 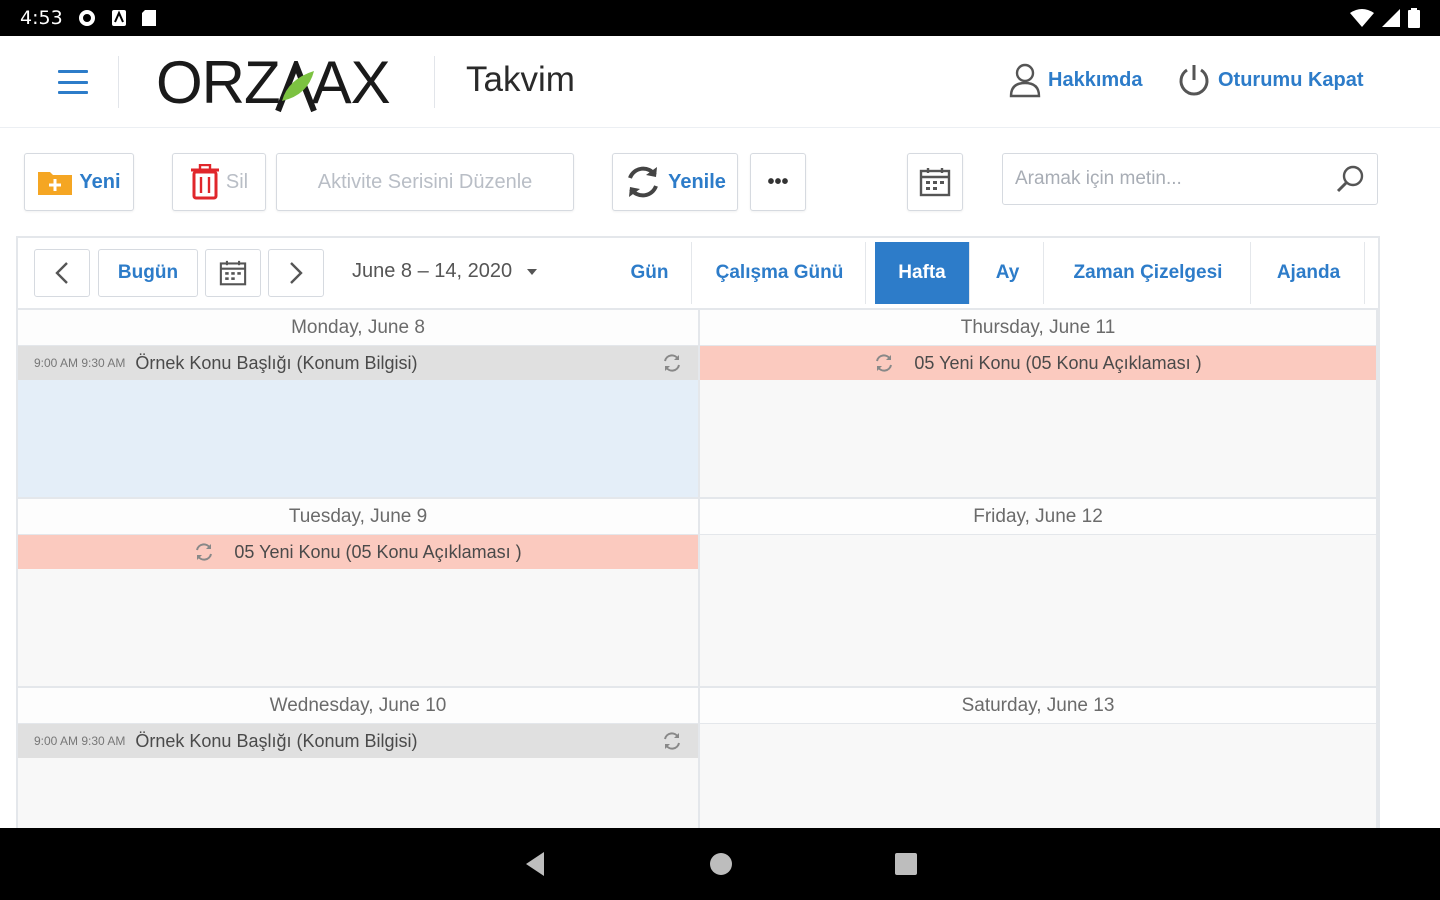 I want to click on search-icon, so click(x=1350, y=179).